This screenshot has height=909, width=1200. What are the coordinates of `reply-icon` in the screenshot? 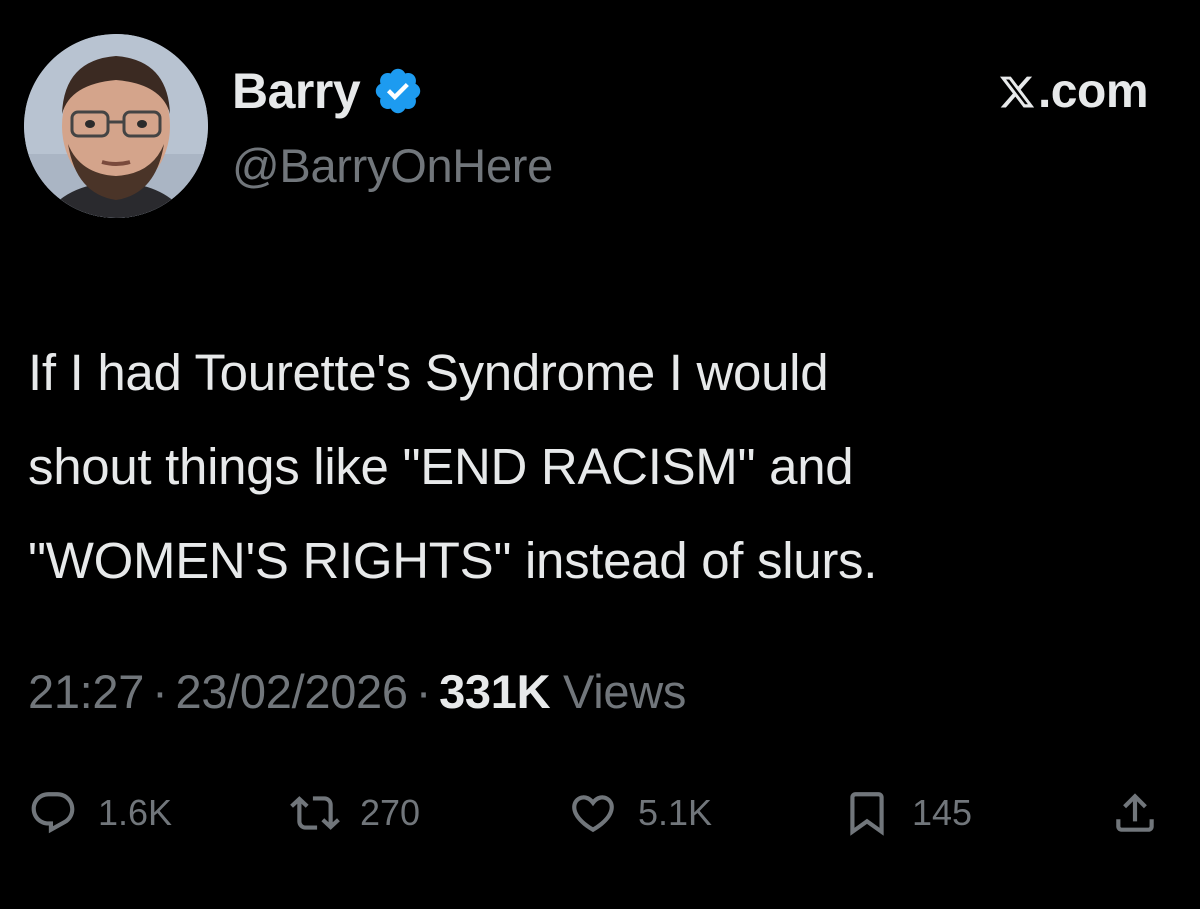 It's located at (53, 813).